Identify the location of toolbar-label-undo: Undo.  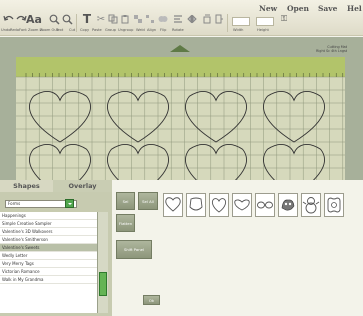
(6, 30).